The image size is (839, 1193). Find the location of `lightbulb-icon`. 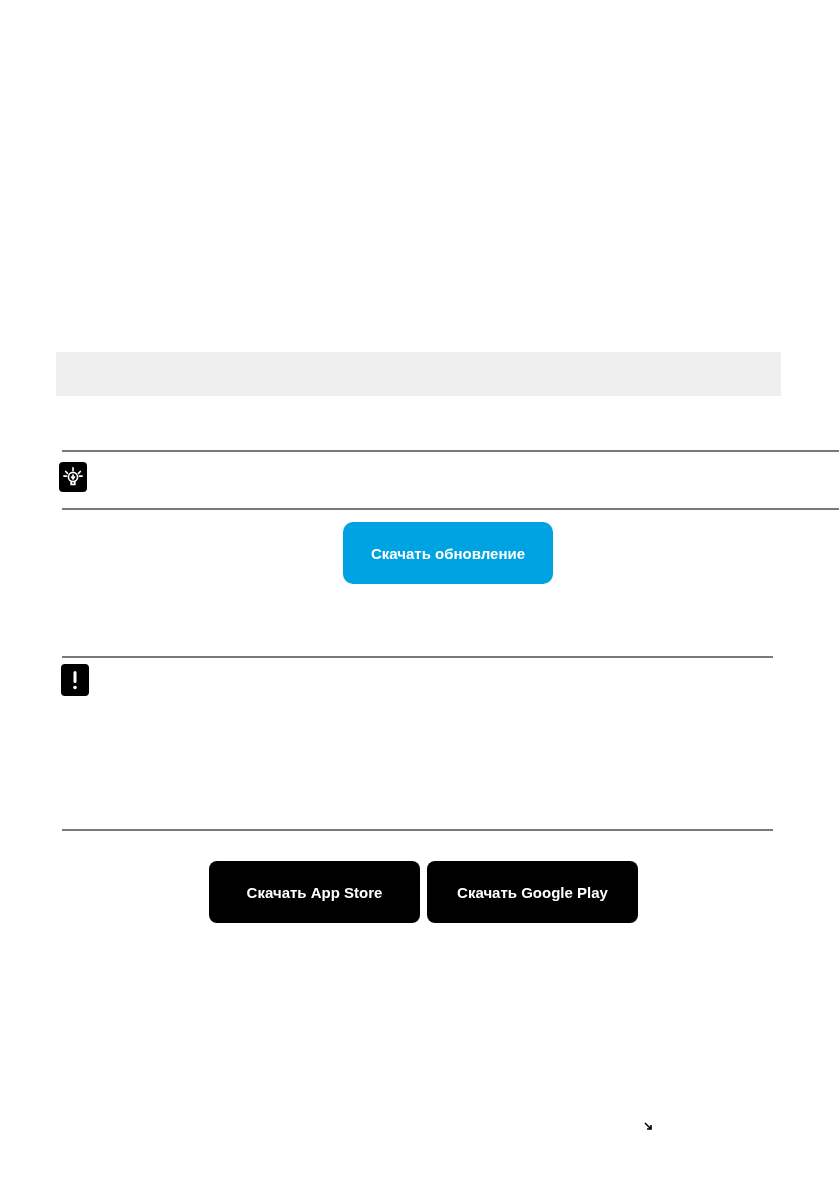

lightbulb-icon is located at coordinates (73, 477).